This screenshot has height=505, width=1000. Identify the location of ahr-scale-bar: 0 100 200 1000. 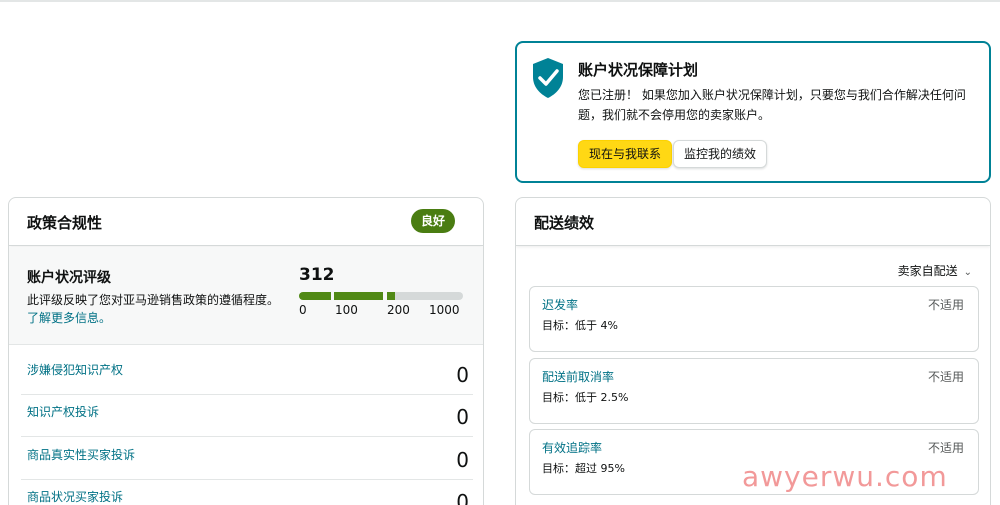
(381, 312).